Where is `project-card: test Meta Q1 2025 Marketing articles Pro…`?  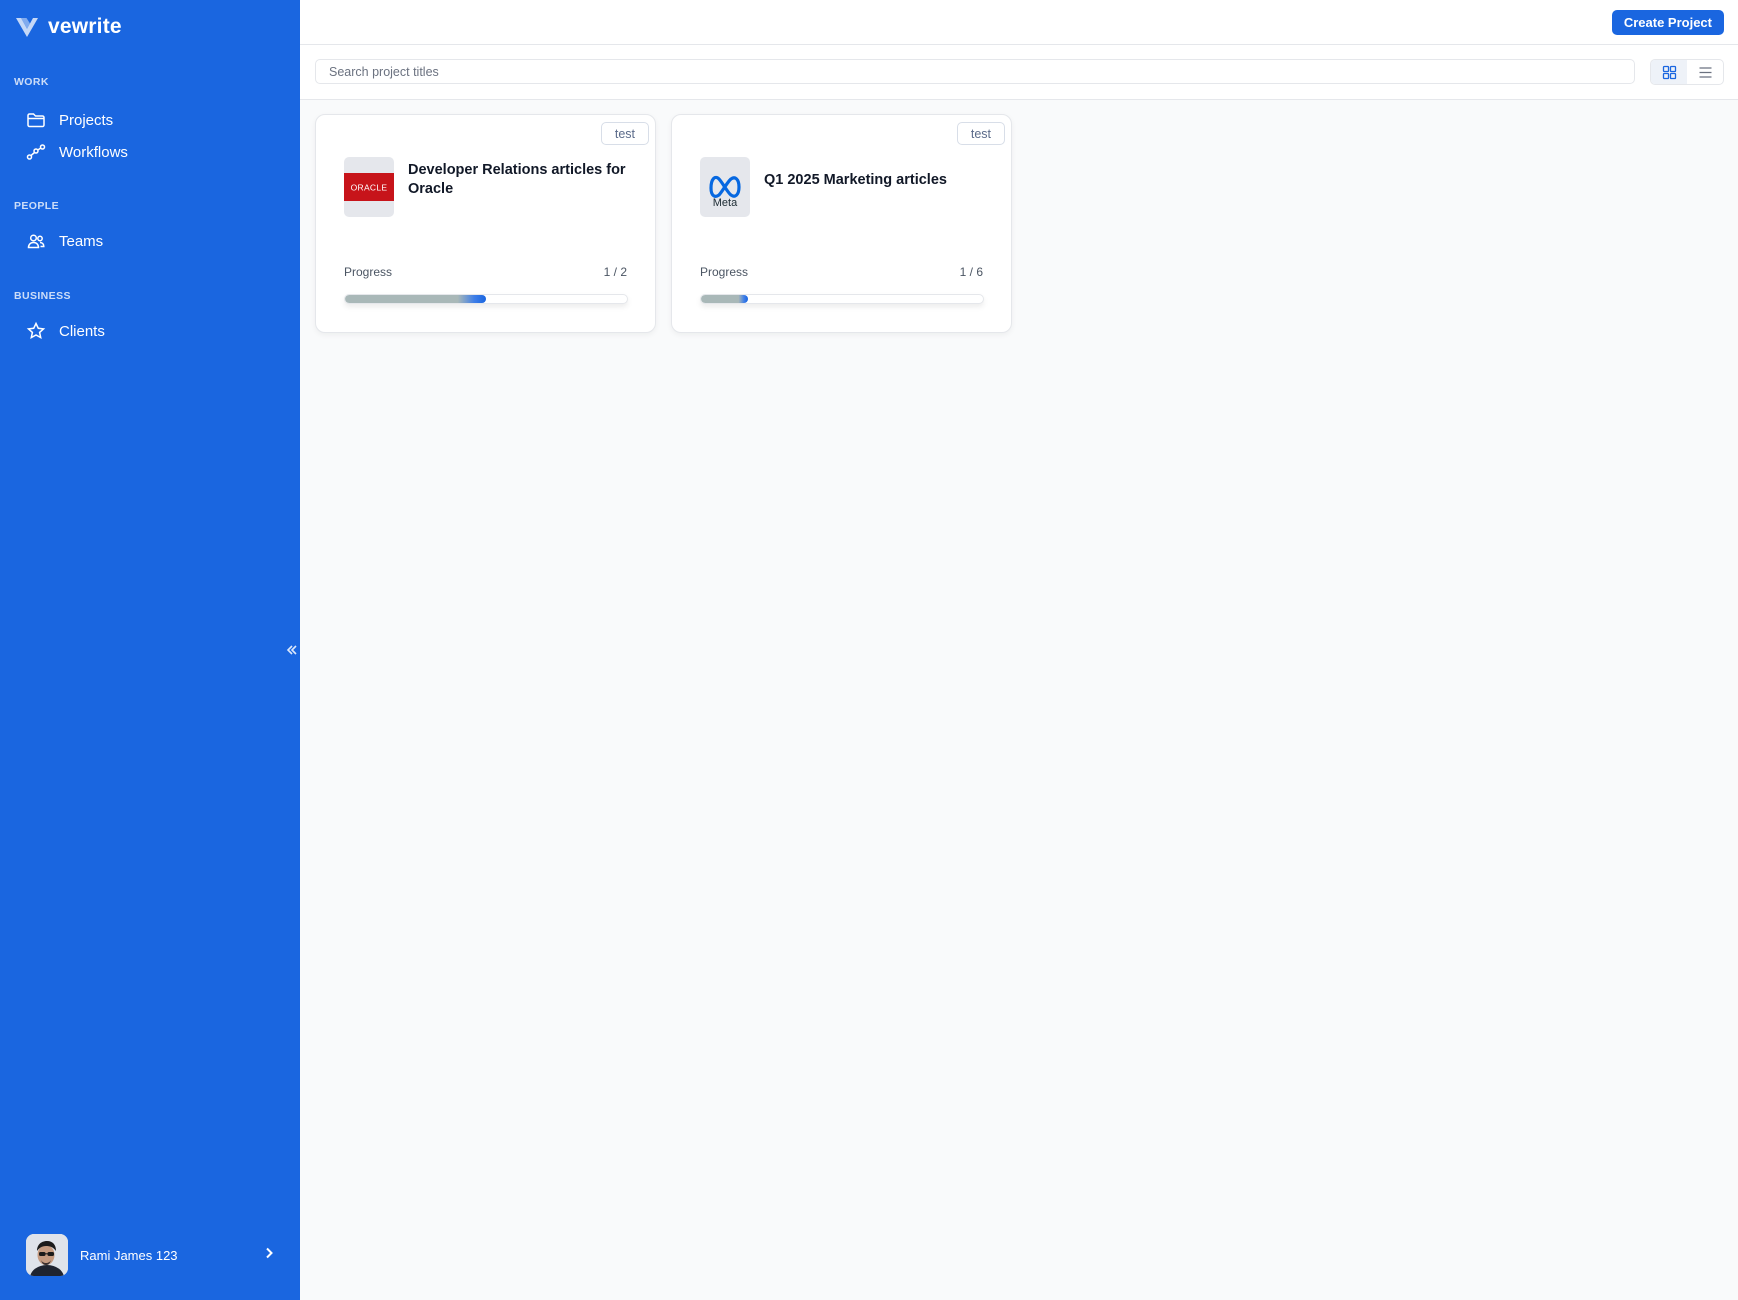 project-card: test Meta Q1 2025 Marketing articles Pro… is located at coordinates (841, 223).